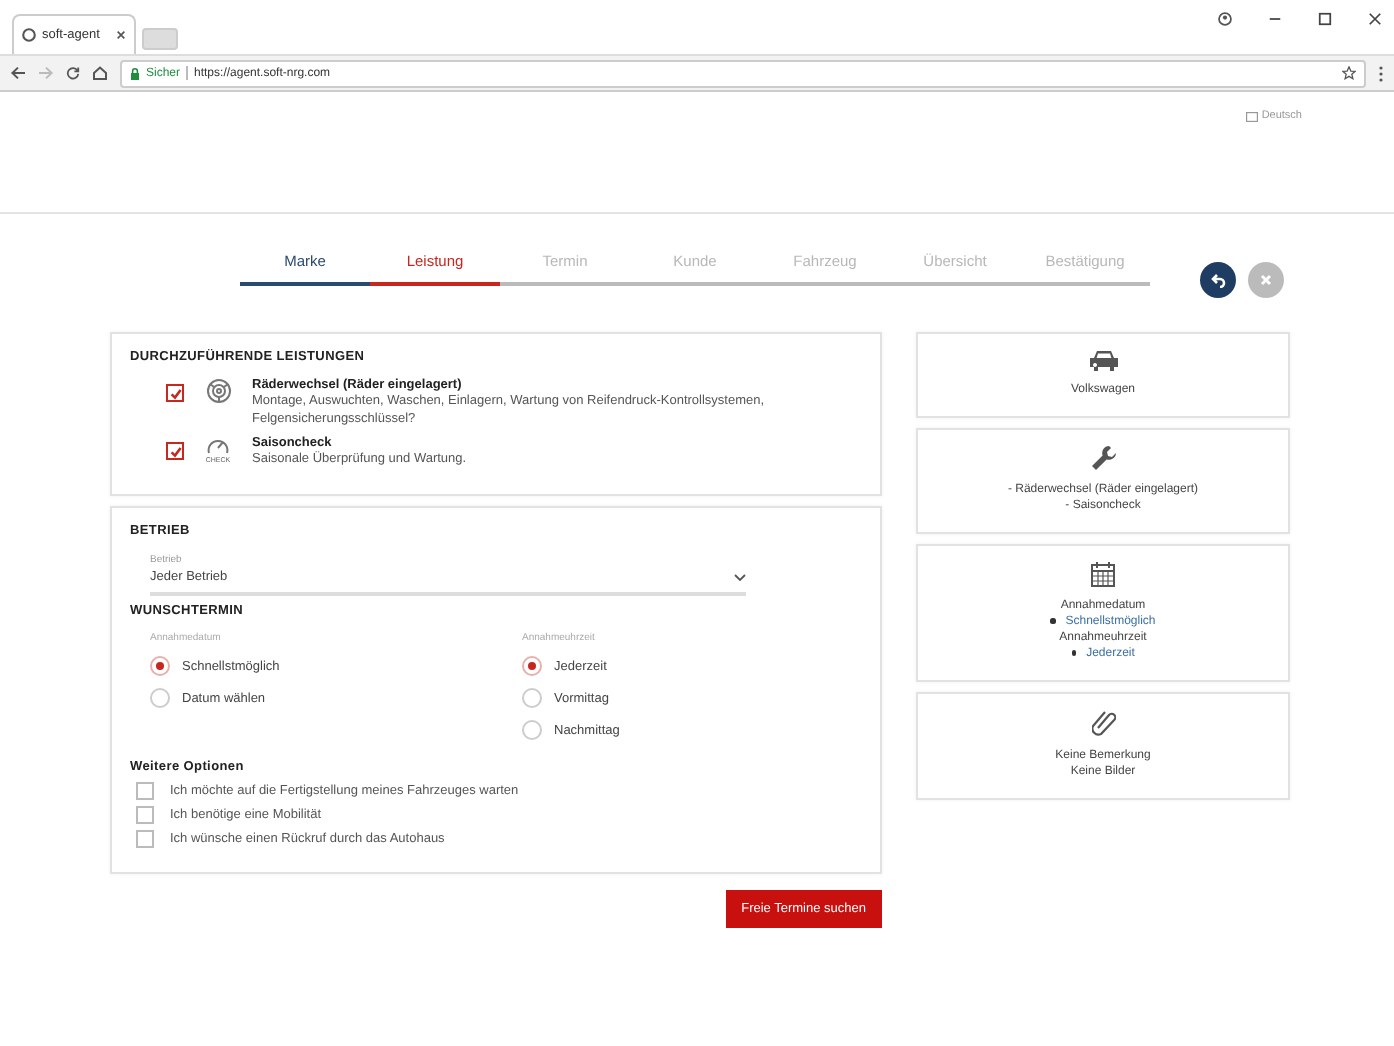 The width and height of the screenshot is (1394, 1046). What do you see at coordinates (1103, 360) in the screenshot?
I see `car-icon` at bounding box center [1103, 360].